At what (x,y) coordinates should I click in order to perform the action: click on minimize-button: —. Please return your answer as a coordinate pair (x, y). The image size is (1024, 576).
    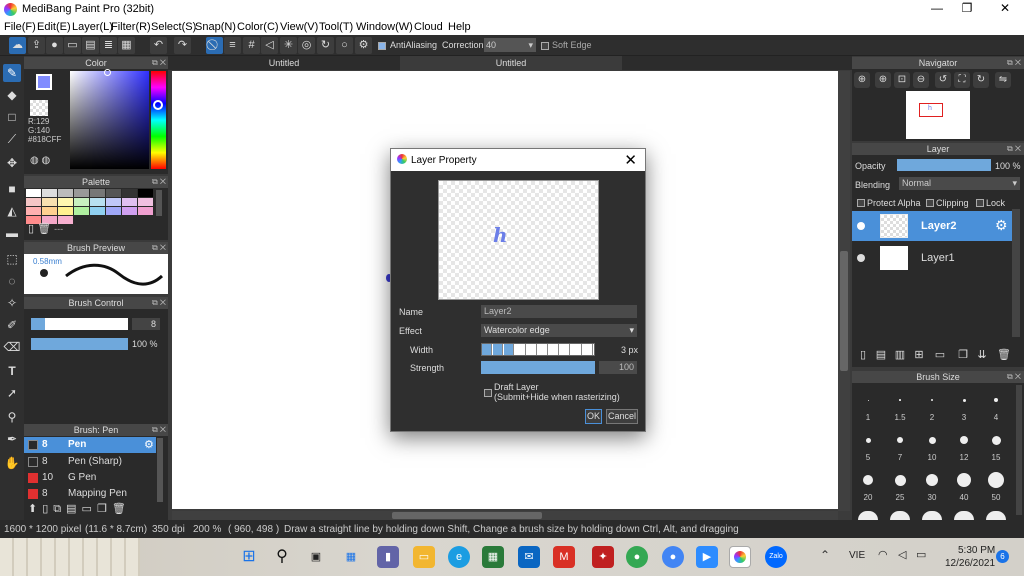
    Looking at the image, I should click on (937, 8).